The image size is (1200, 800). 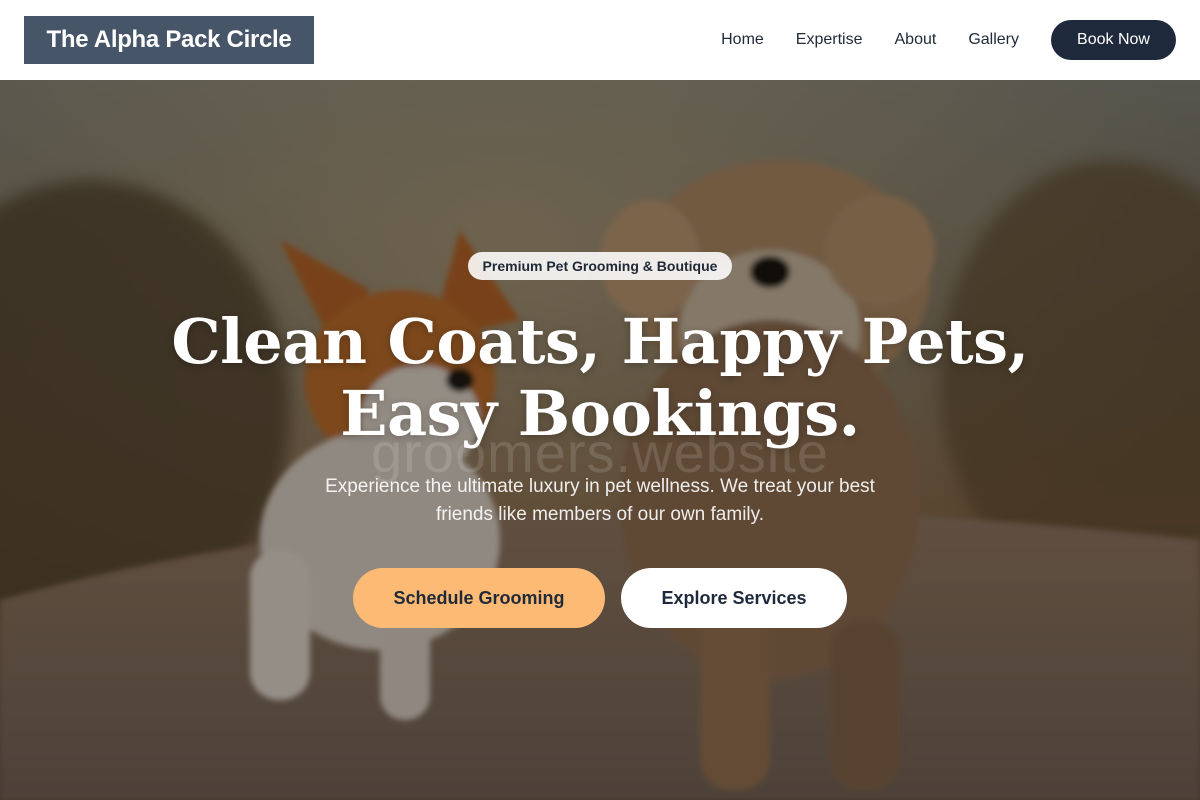 What do you see at coordinates (734, 598) in the screenshot?
I see `explore-services-button: Explore Services` at bounding box center [734, 598].